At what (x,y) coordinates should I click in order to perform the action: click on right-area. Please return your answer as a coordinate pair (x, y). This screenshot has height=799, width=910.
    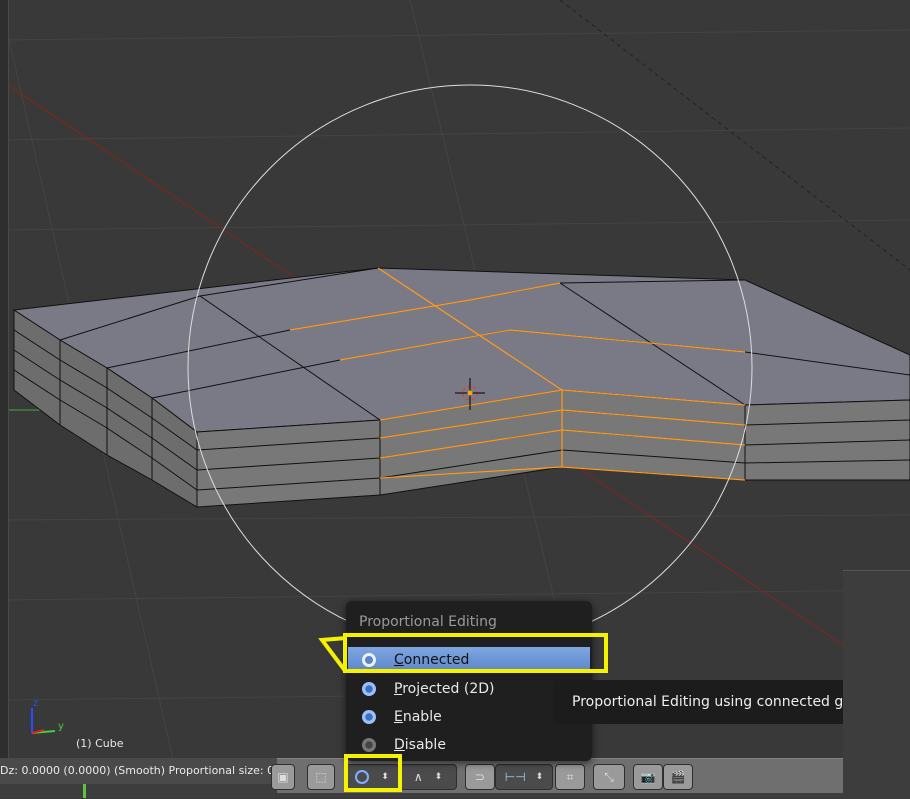
    Looking at the image, I should click on (876, 684).